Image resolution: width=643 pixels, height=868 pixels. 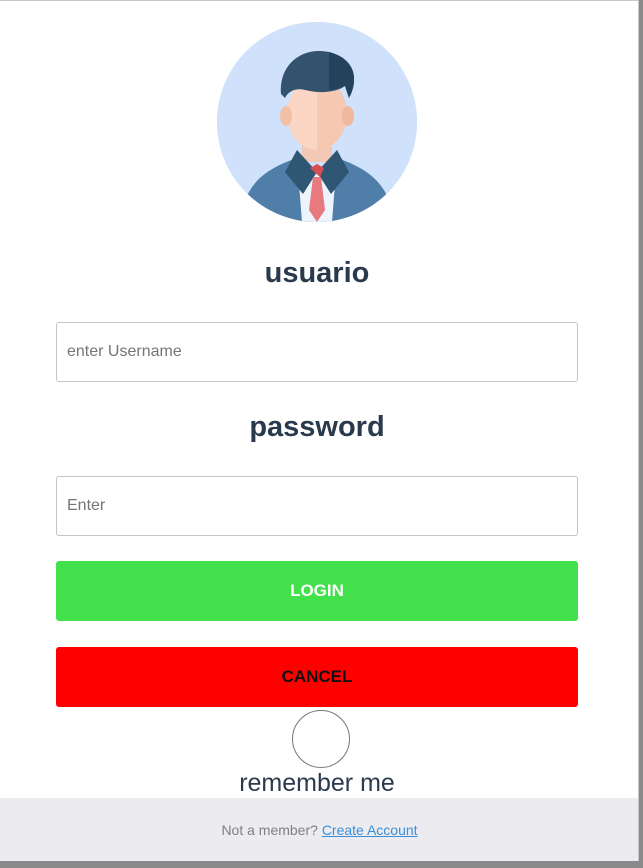 I want to click on username-input, so click(x=317, y=352).